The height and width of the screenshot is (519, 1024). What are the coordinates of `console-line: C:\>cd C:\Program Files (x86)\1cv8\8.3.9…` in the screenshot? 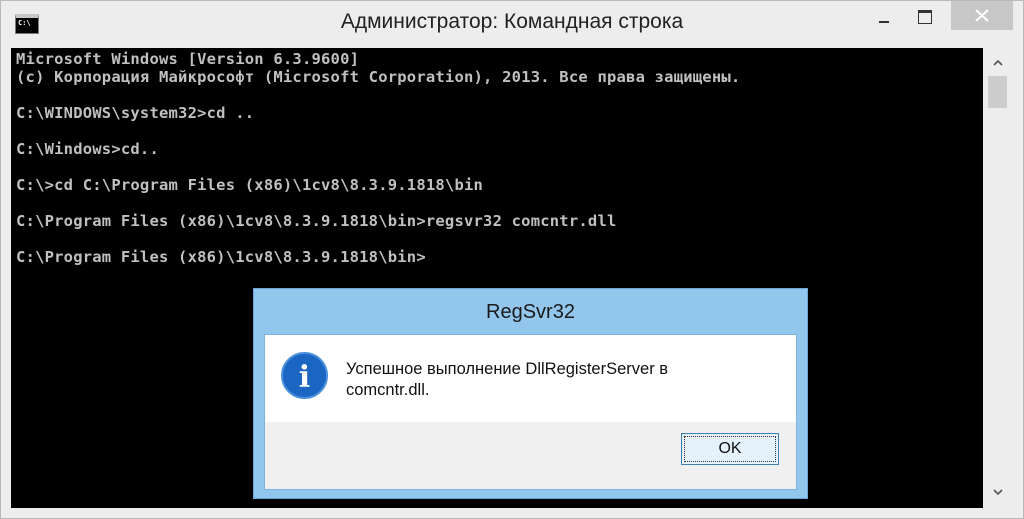 It's located at (250, 185).